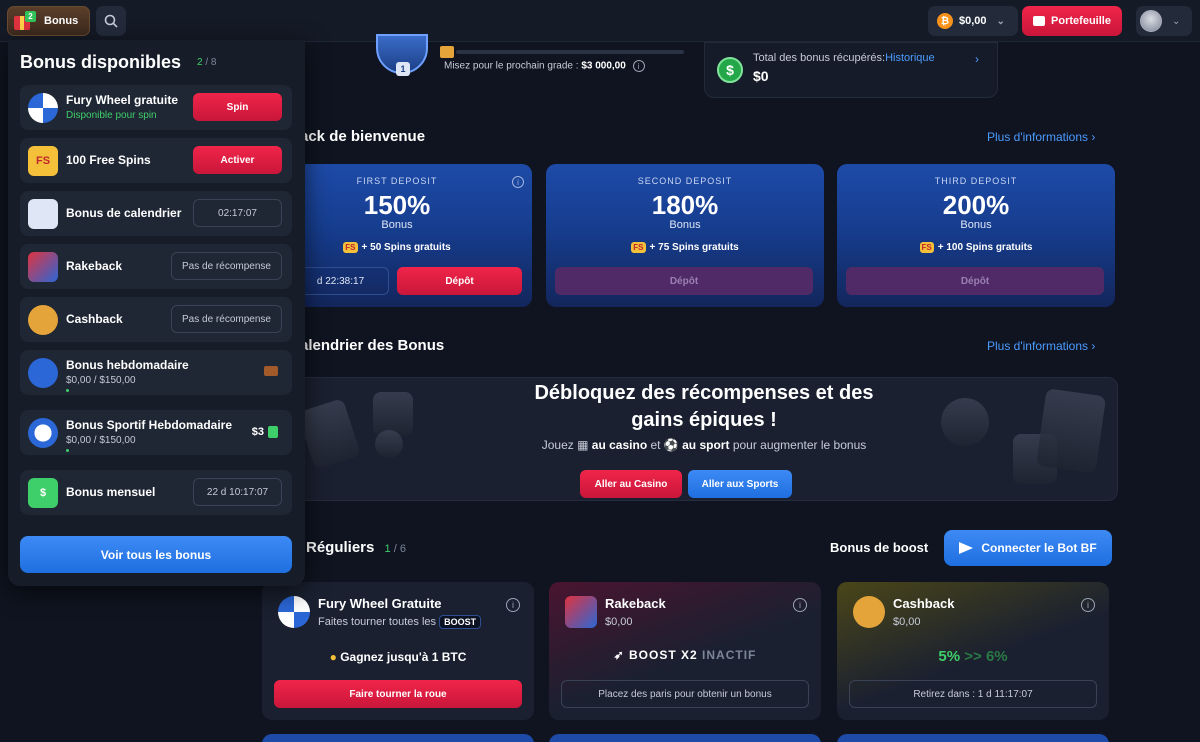  Describe the element at coordinates (156, 554) in the screenshot. I see `see-all-bonus-button: Voir tous les bonus` at that location.